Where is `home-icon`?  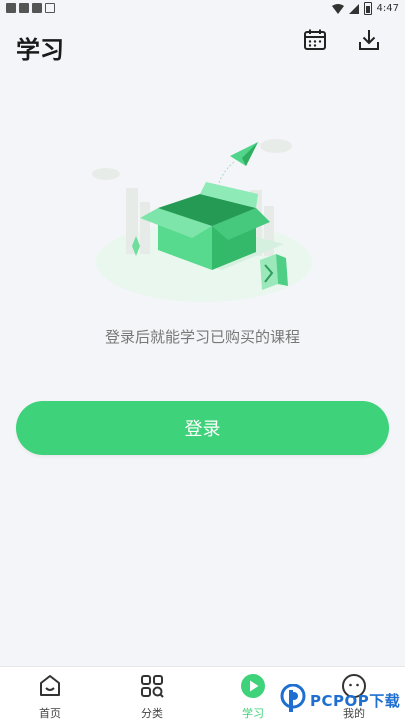 home-icon is located at coordinates (50, 686).